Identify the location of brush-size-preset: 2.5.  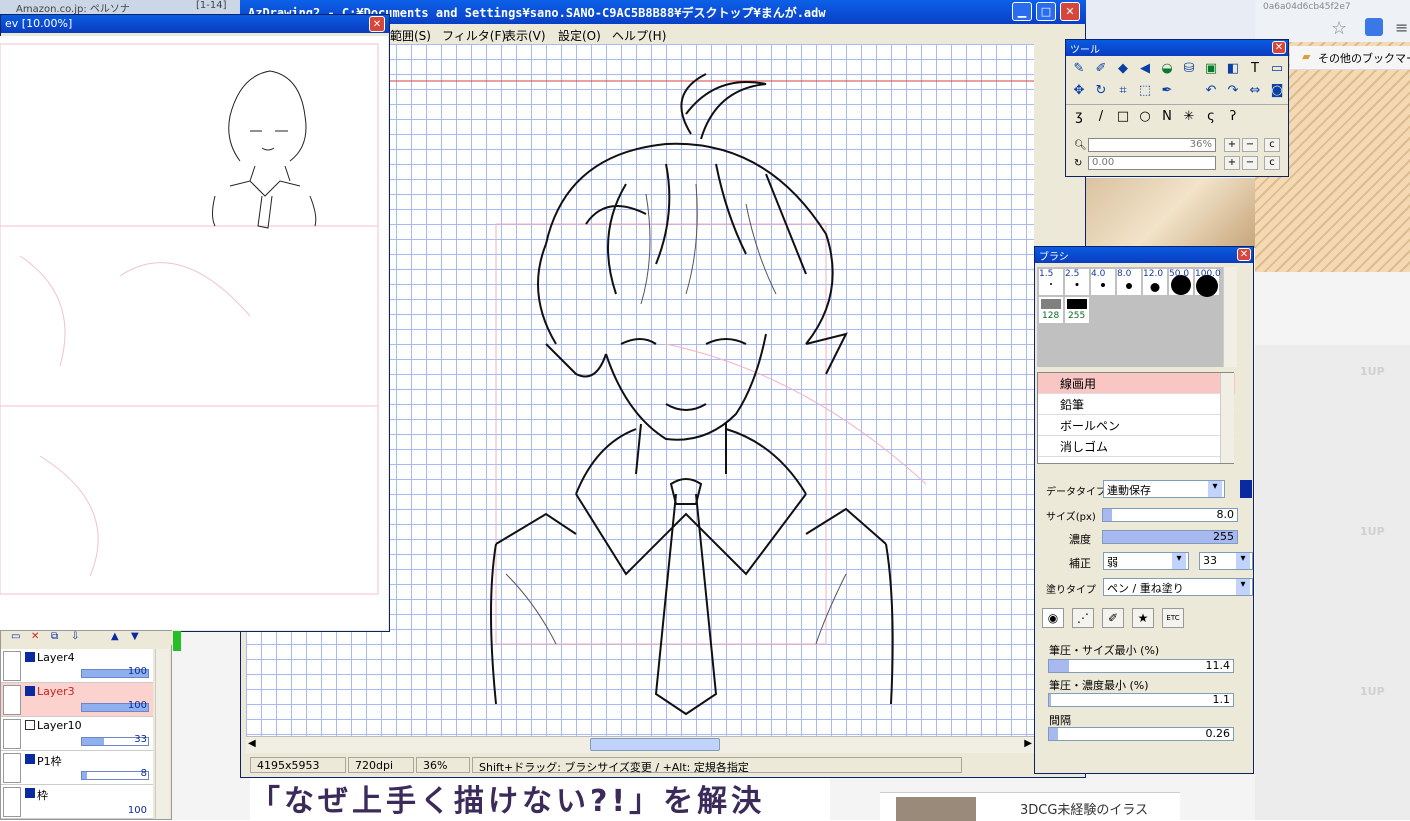
(1077, 282).